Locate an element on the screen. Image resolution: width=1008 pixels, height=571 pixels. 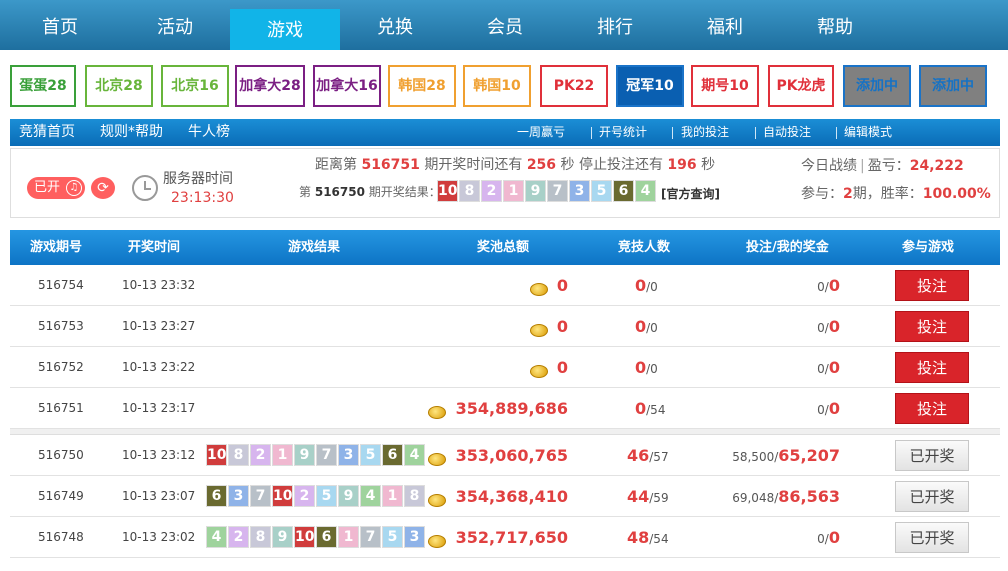
divider is located at coordinates (672, 133).